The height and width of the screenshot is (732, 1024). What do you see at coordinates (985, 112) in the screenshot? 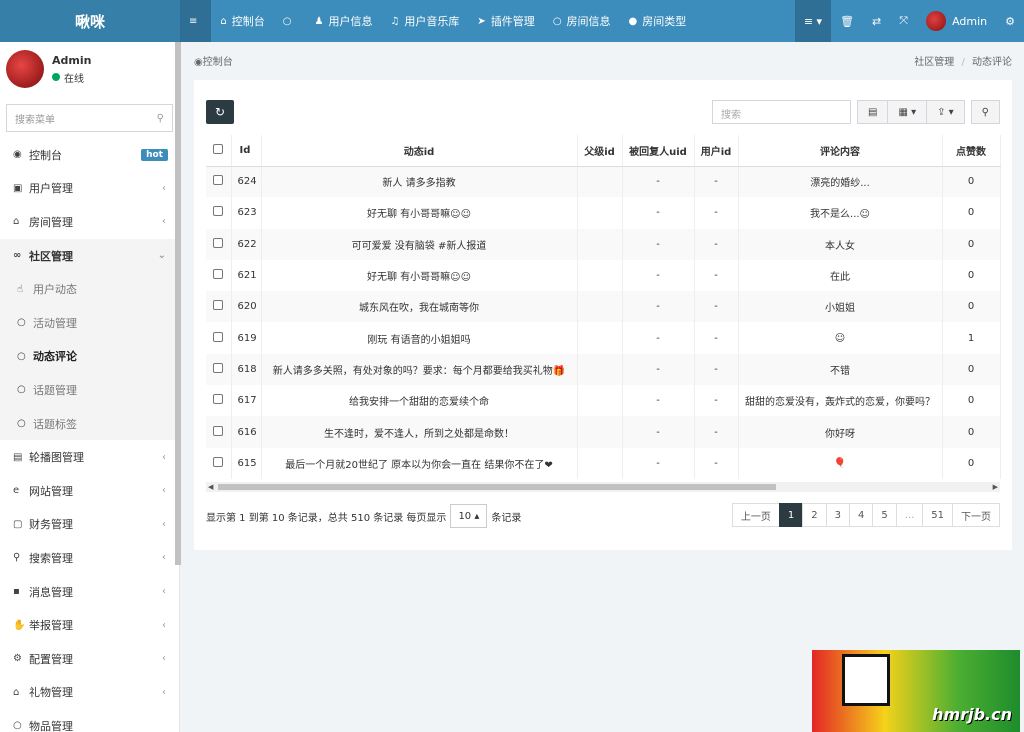
I see `search-button: ⚲` at bounding box center [985, 112].